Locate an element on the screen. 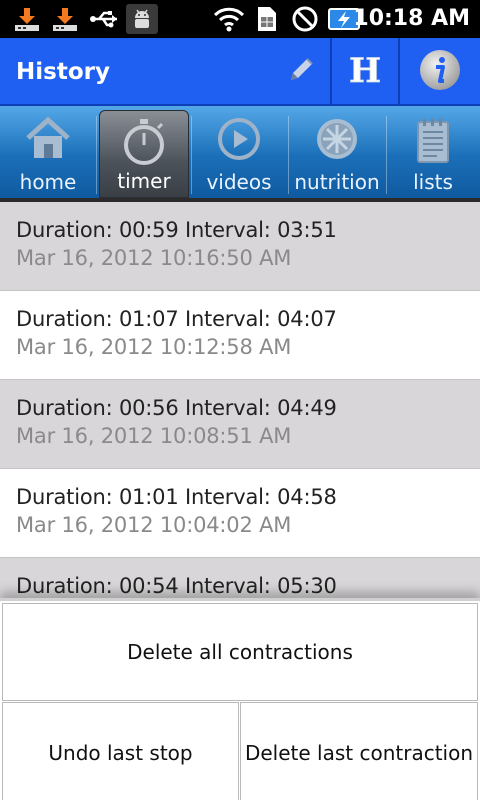 The width and height of the screenshot is (480, 800). help-button: H is located at coordinates (365, 72).